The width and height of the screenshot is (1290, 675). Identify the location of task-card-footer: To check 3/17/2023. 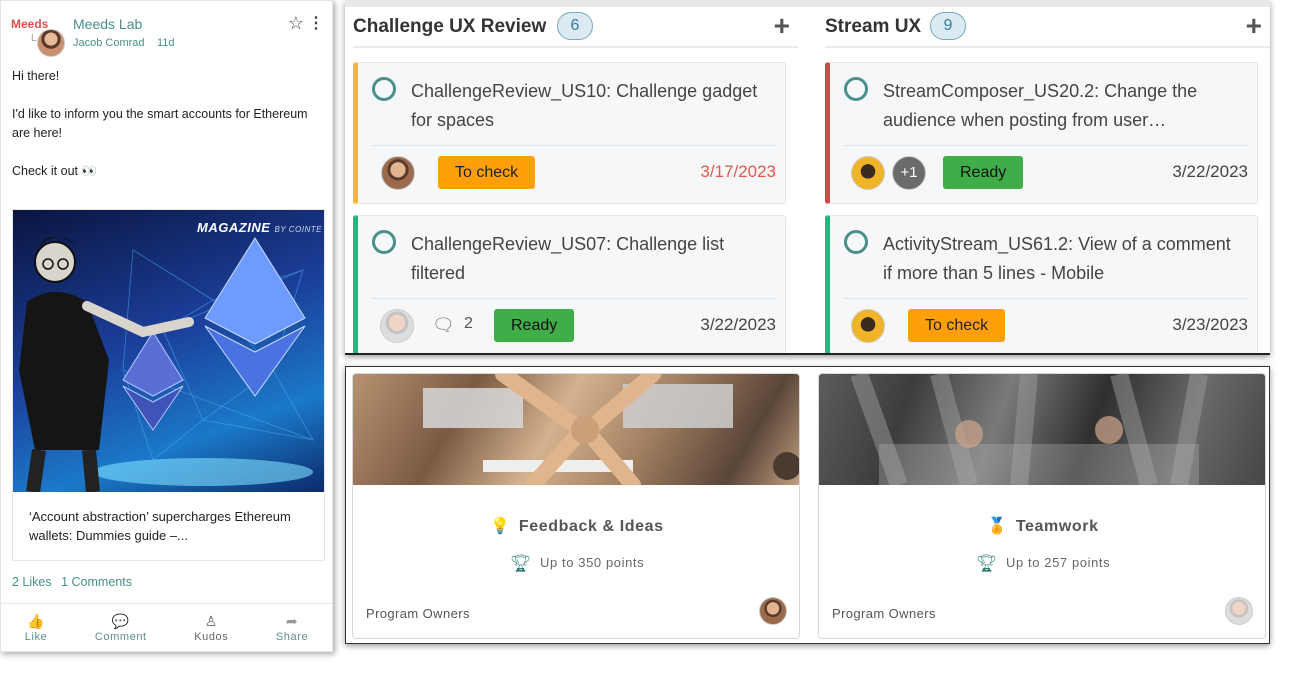
(576, 174).